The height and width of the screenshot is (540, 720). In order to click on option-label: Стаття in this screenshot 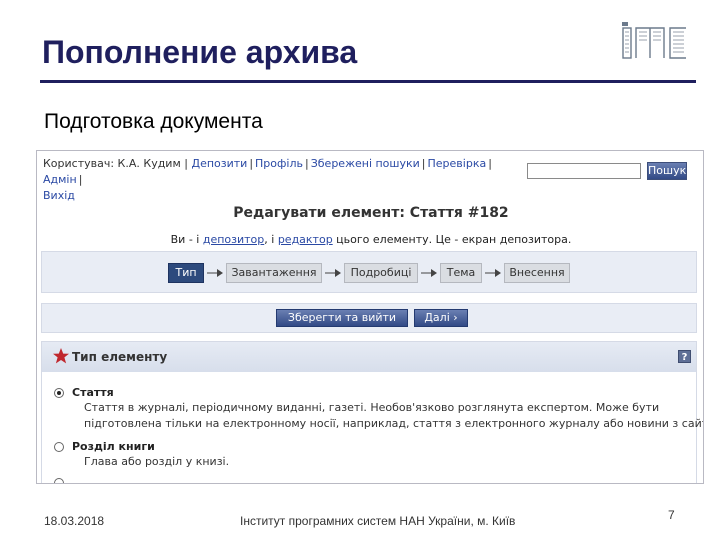, I will do `click(93, 392)`.